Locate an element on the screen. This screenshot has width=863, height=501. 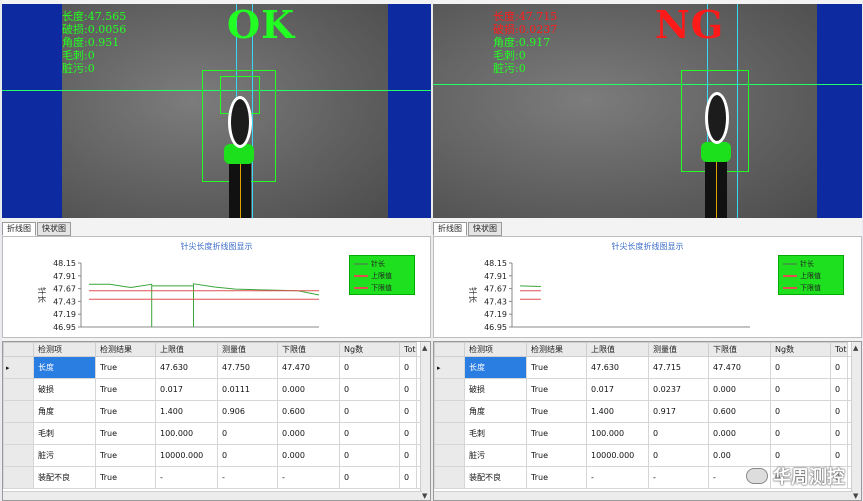
table-cell: 47.715 is located at coordinates (678, 367).